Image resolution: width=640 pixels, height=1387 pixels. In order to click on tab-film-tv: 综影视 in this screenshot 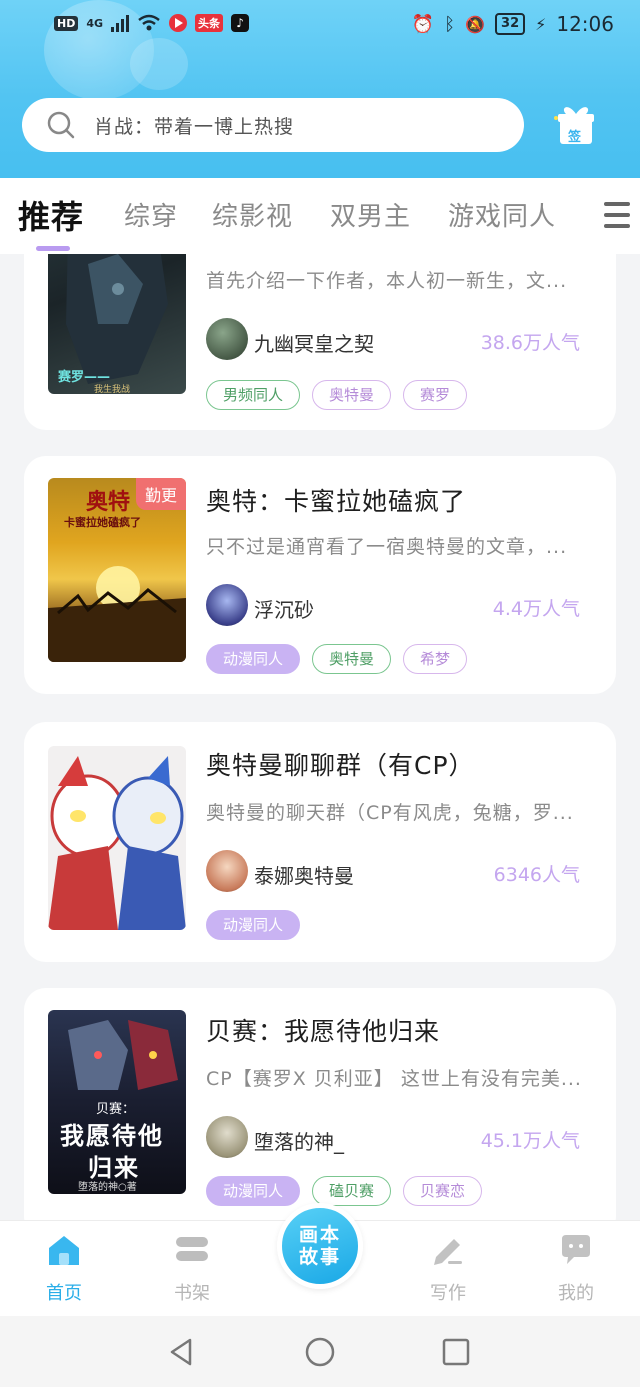, I will do `click(252, 214)`.